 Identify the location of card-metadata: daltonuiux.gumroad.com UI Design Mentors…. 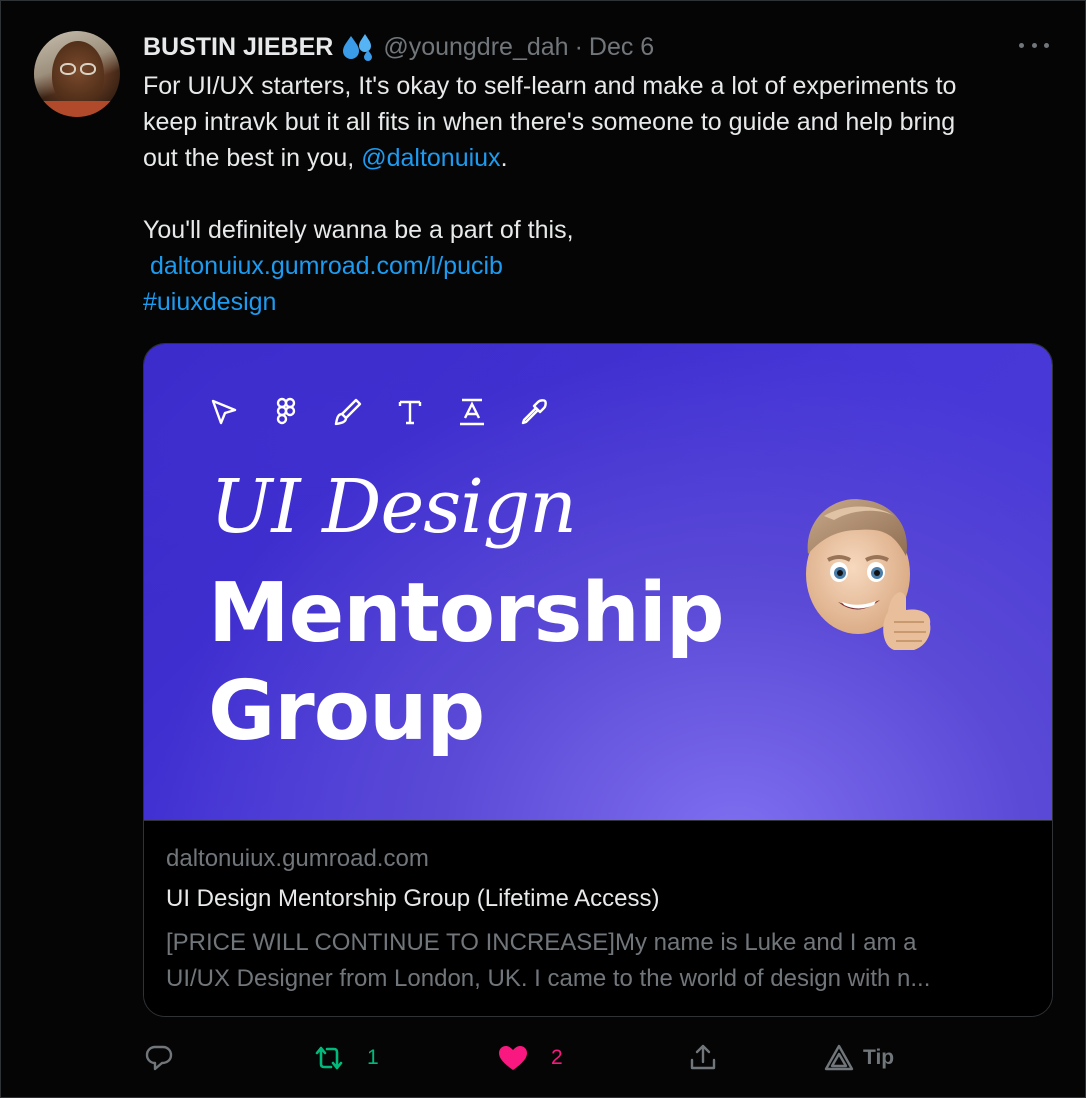
(598, 918).